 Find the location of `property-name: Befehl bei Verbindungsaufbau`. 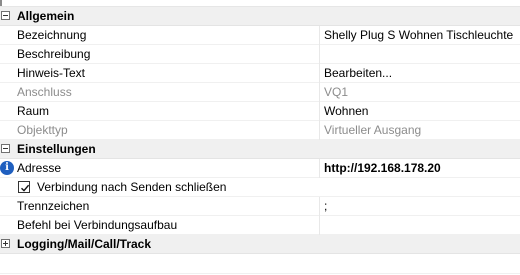

property-name: Befehl bei Verbindungsaufbau is located at coordinates (97, 224).